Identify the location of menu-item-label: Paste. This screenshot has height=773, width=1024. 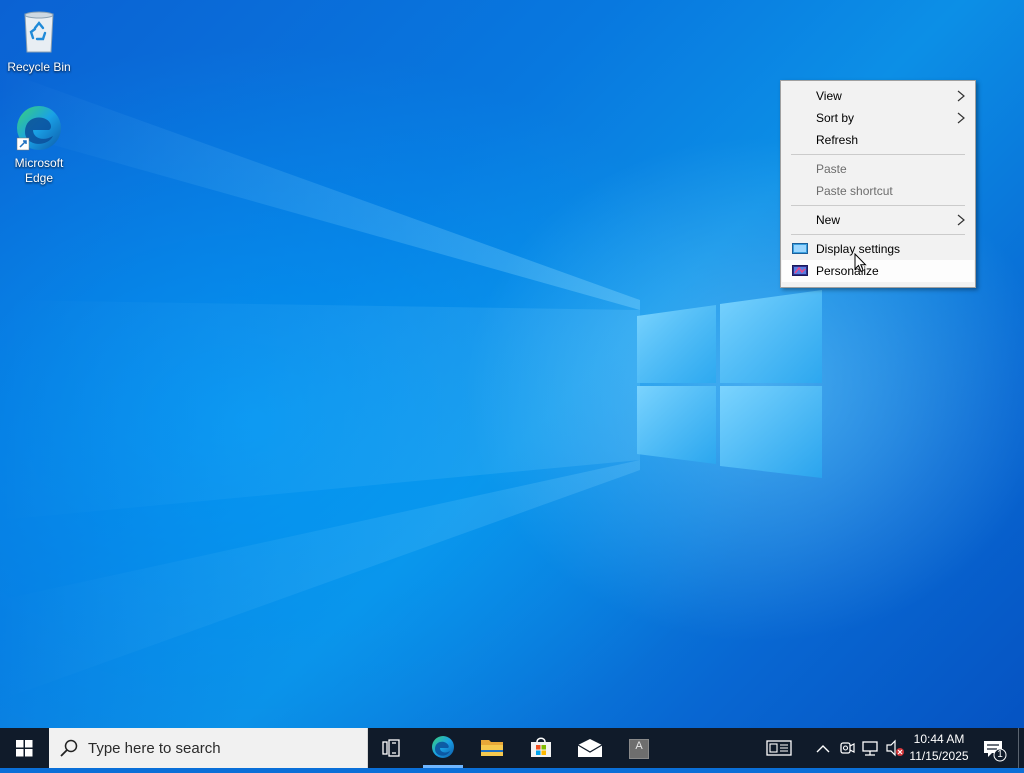
(831, 169).